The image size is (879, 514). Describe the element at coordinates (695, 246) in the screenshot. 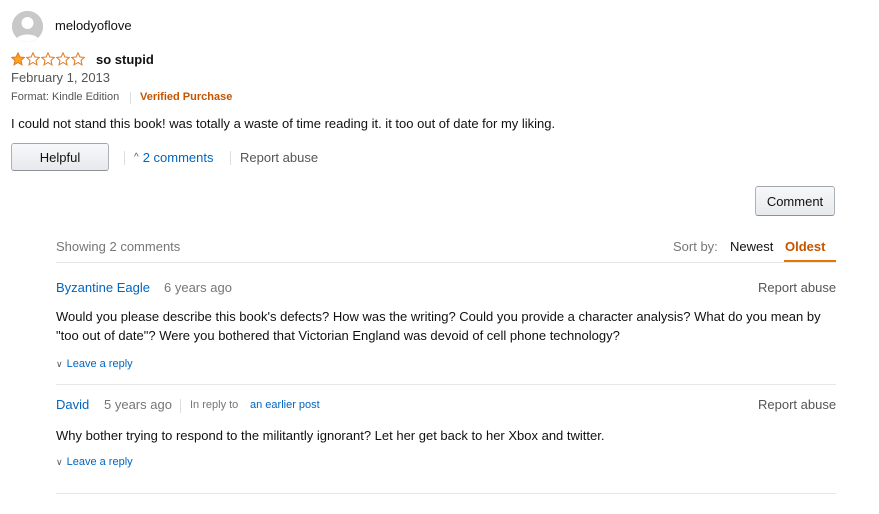

I see `sort-by-label: Sort by:` at that location.